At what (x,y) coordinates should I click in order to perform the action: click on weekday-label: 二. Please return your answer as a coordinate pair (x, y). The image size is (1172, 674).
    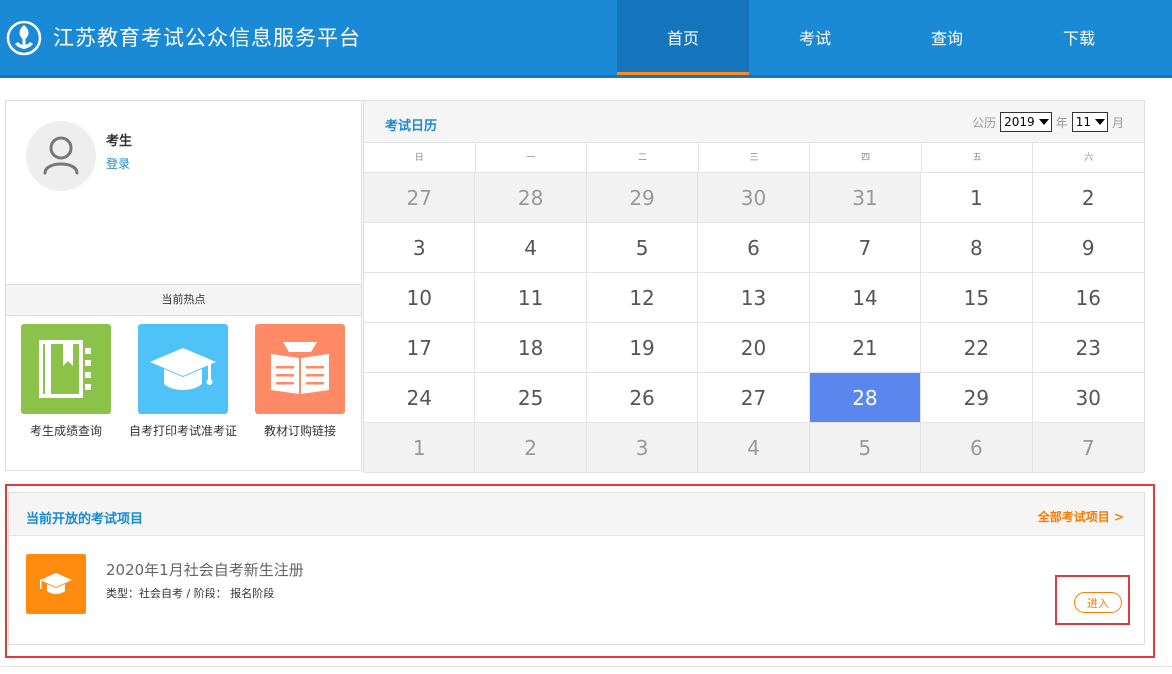
    Looking at the image, I should click on (643, 157).